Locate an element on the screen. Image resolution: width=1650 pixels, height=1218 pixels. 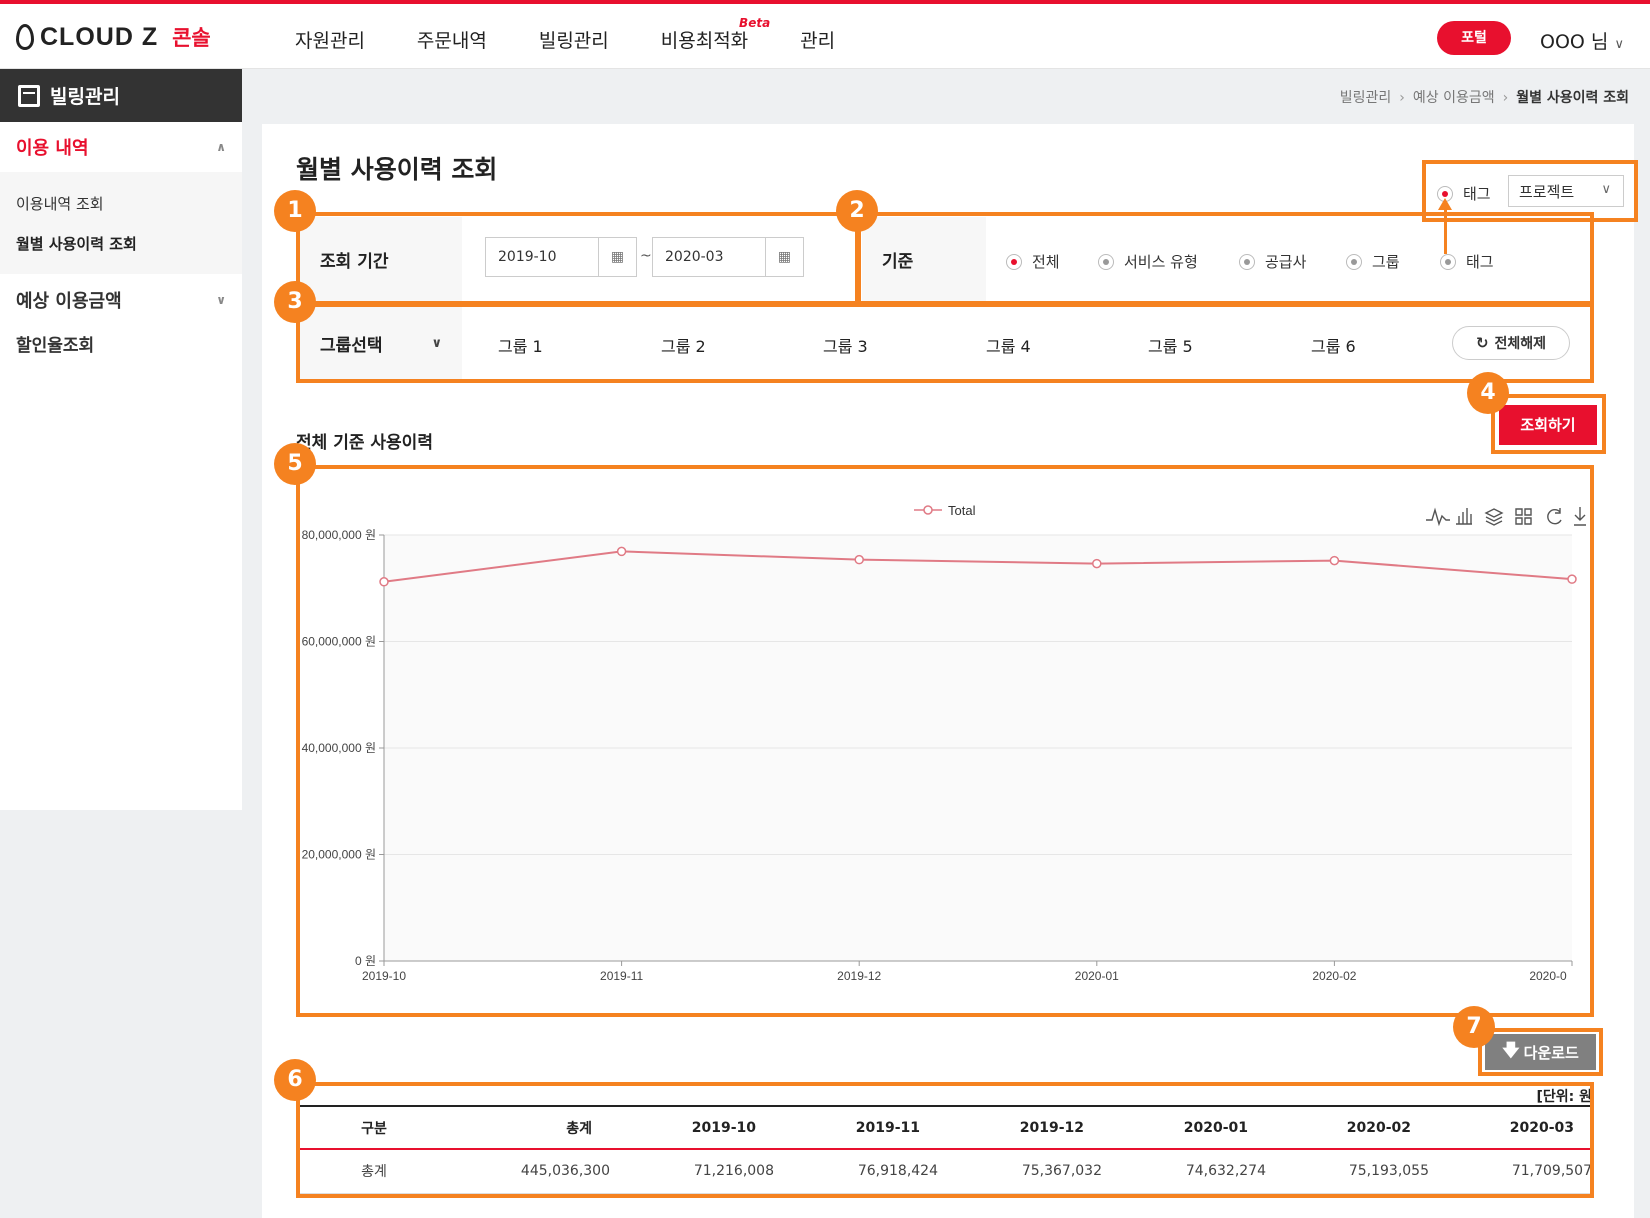
breadcrumb-item: 예상 이용금액 is located at coordinates (1454, 98).